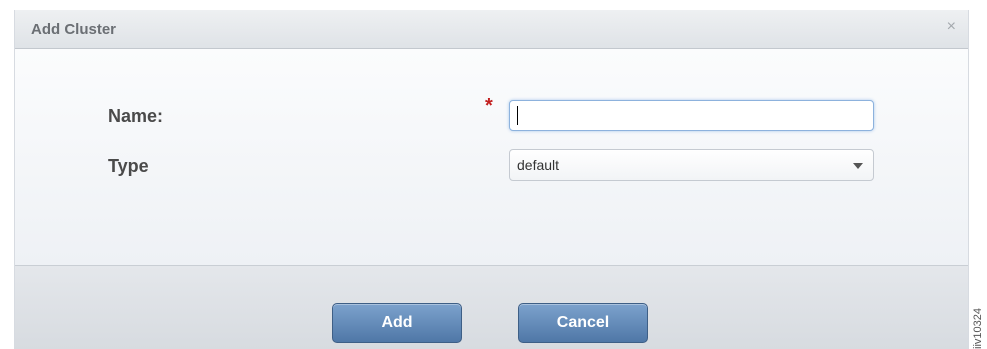 The width and height of the screenshot is (987, 349). Describe the element at coordinates (951, 27) in the screenshot. I see `close-icon: ×` at that location.